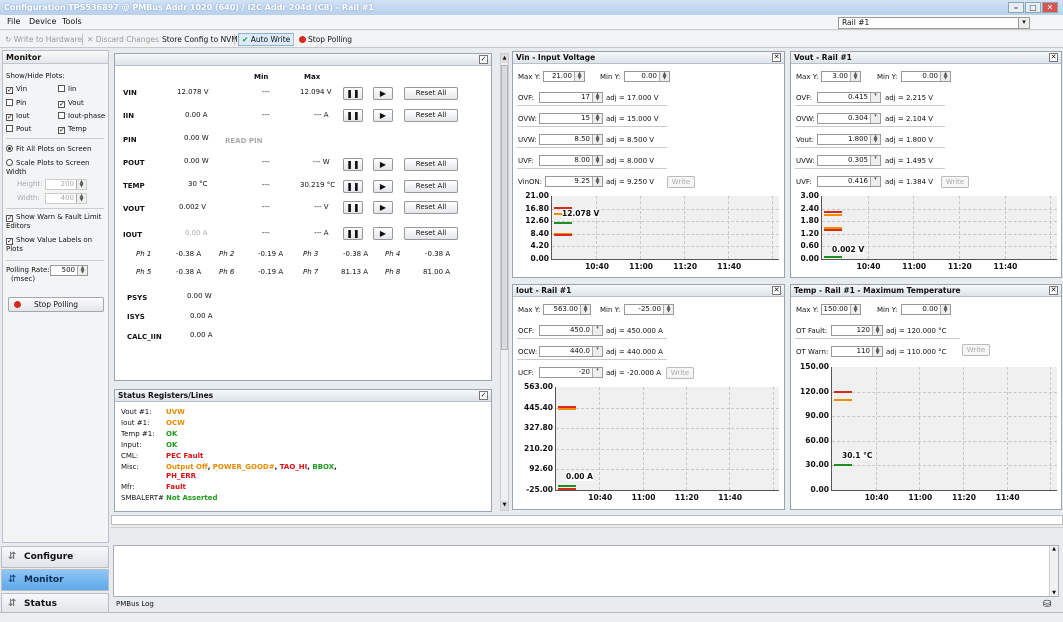 Image resolution: width=1063 pixels, height=622 pixels. Describe the element at coordinates (67, 89) in the screenshot. I see `plot-checkbox-iin: Iin` at that location.